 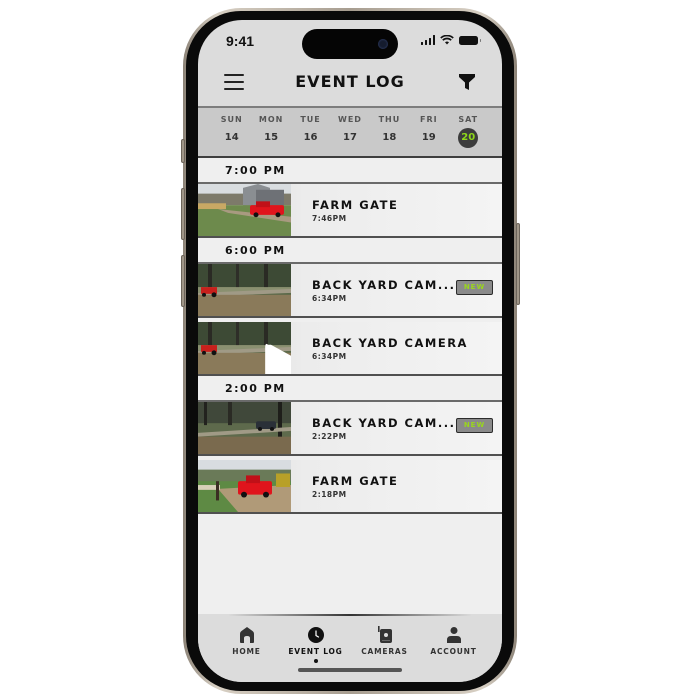 I want to click on day-wed: WED 17, so click(x=350, y=132).